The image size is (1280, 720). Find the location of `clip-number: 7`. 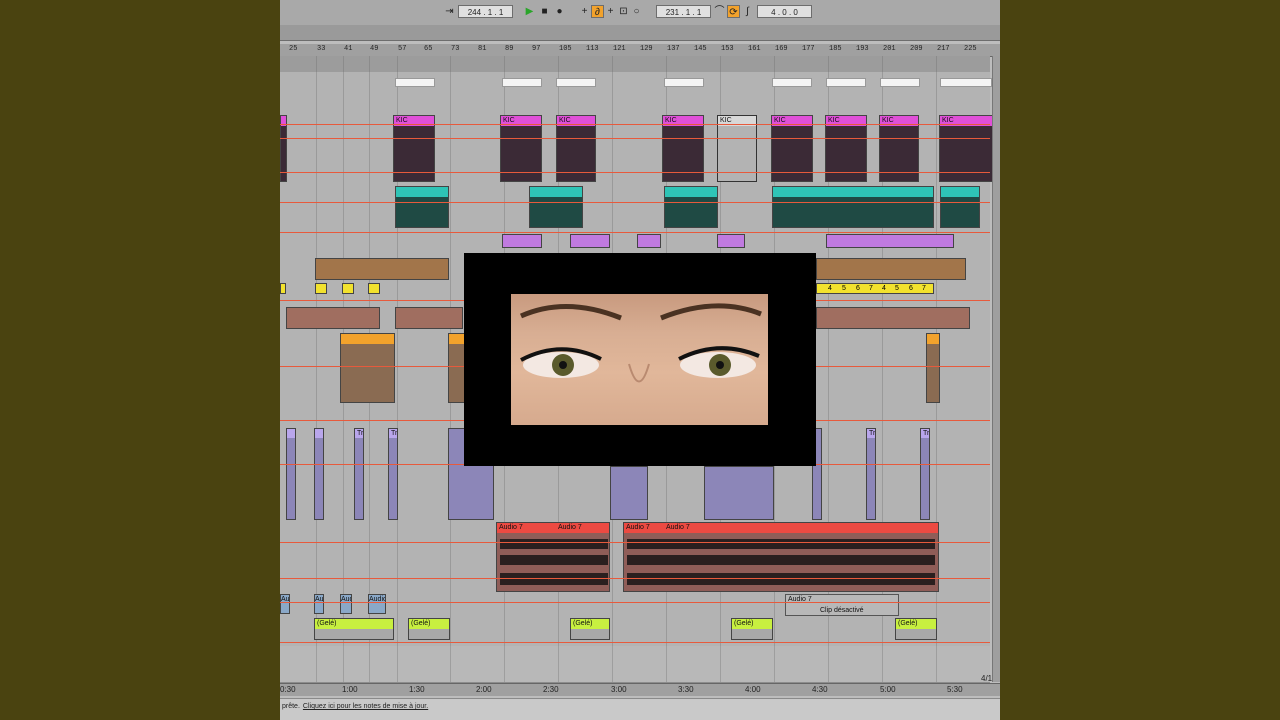

clip-number: 7 is located at coordinates (924, 288).